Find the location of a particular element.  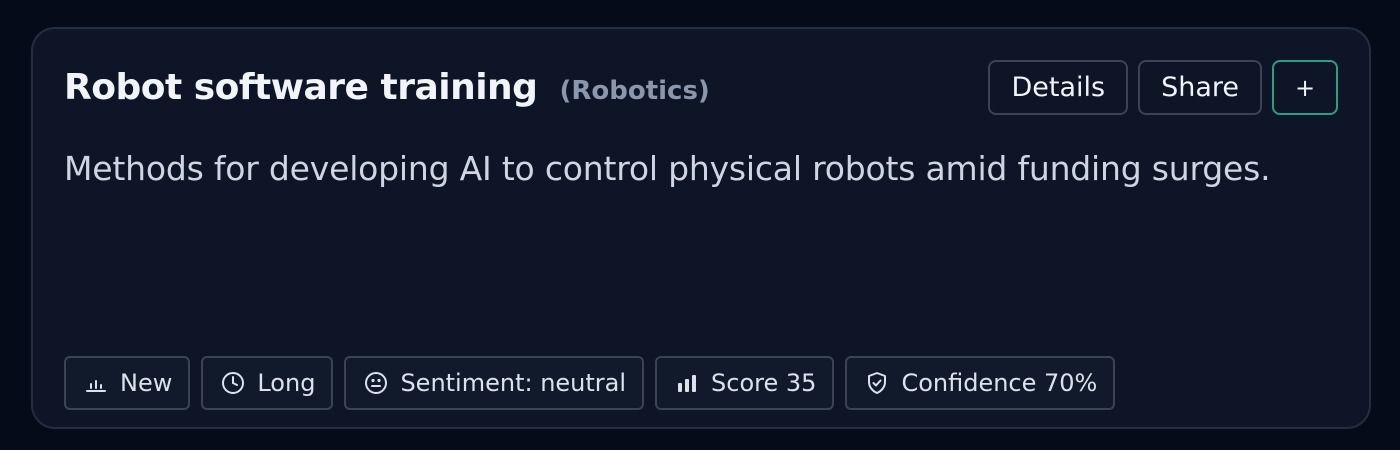

tag-confidence: Confidence 70% is located at coordinates (980, 383).